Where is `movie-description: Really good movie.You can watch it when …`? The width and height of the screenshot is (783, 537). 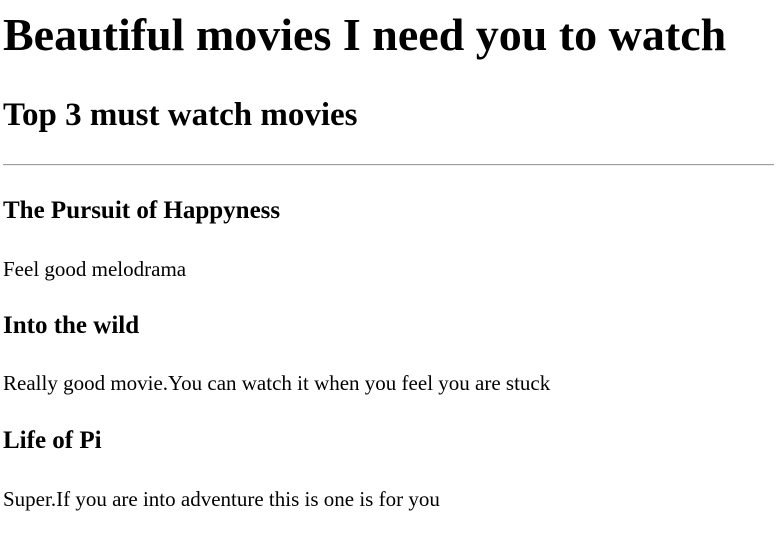 movie-description: Really good movie.You can watch it when … is located at coordinates (277, 383).